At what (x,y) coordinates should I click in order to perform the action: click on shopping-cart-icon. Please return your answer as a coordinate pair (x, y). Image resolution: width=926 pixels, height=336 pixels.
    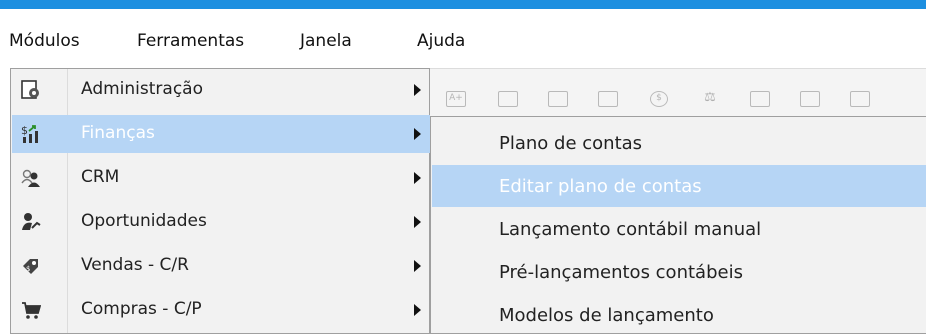
    Looking at the image, I should click on (31, 310).